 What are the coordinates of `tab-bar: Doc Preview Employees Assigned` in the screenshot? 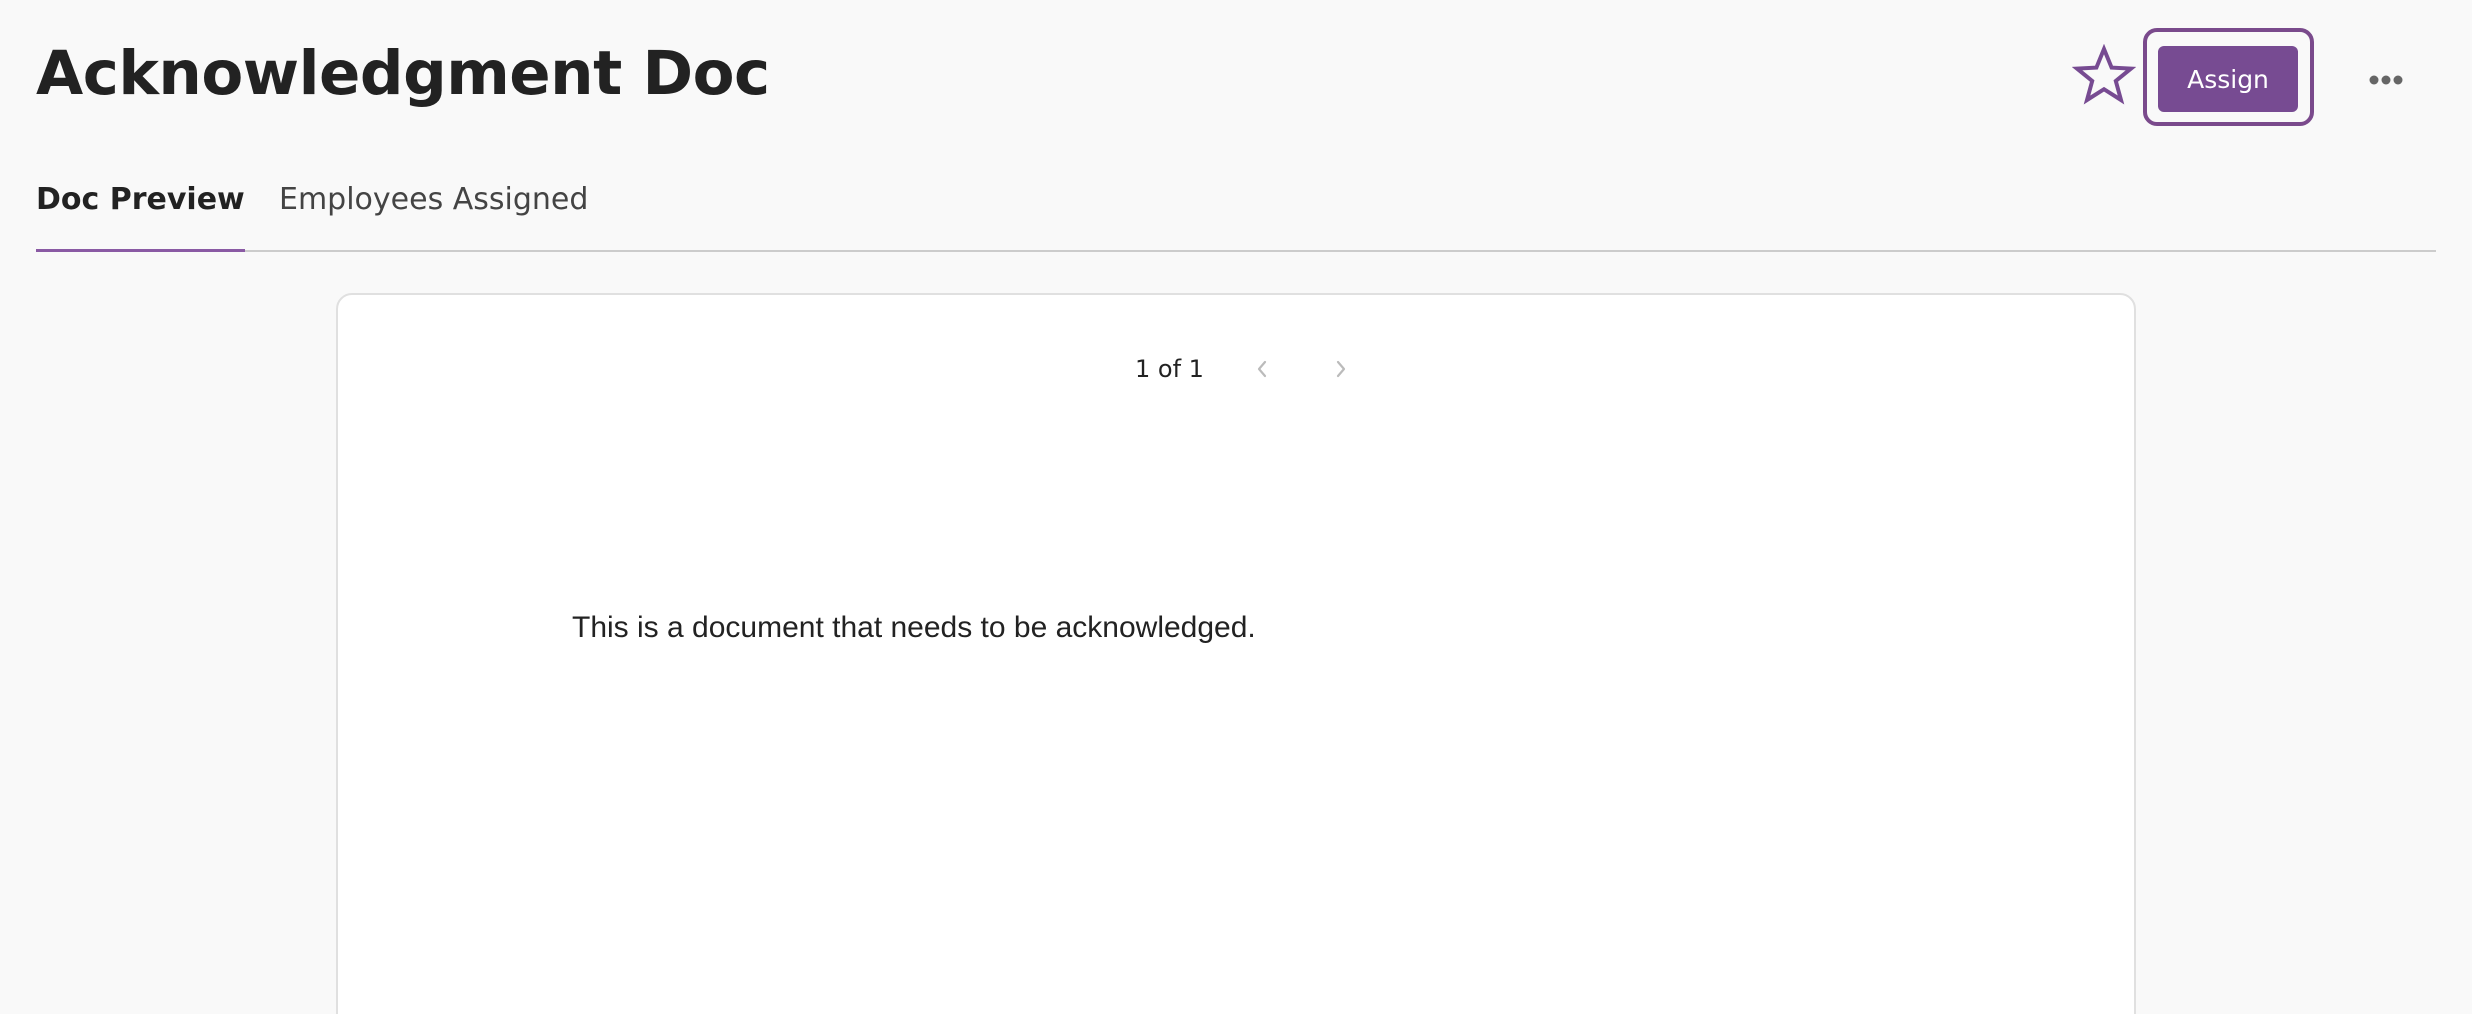 It's located at (1236, 211).